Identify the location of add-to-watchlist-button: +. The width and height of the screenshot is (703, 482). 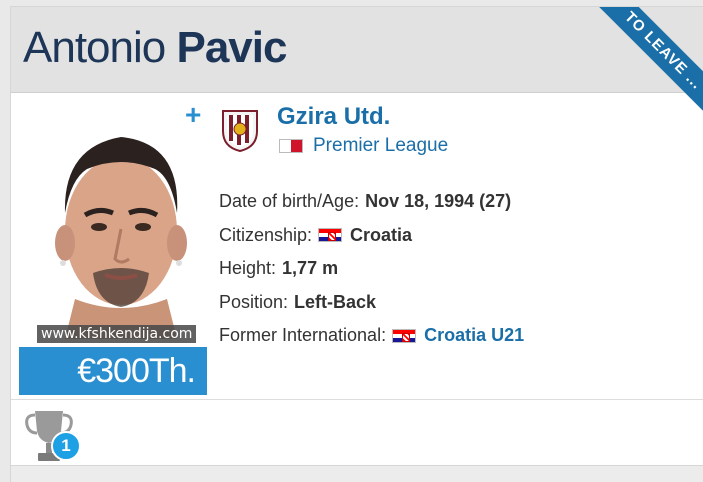
(193, 115).